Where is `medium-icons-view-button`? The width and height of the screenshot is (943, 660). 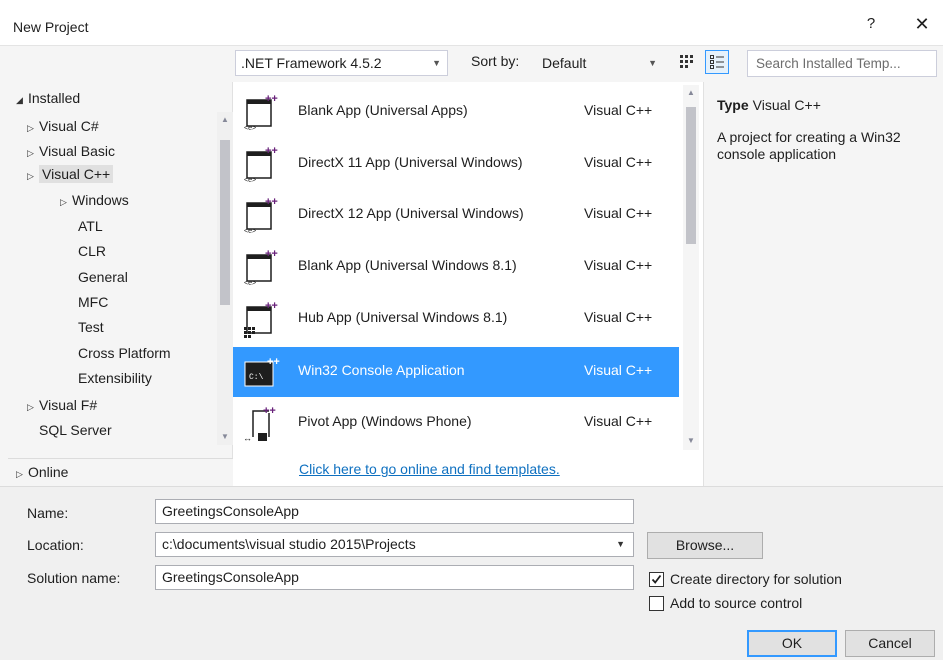 medium-icons-view-button is located at coordinates (686, 62).